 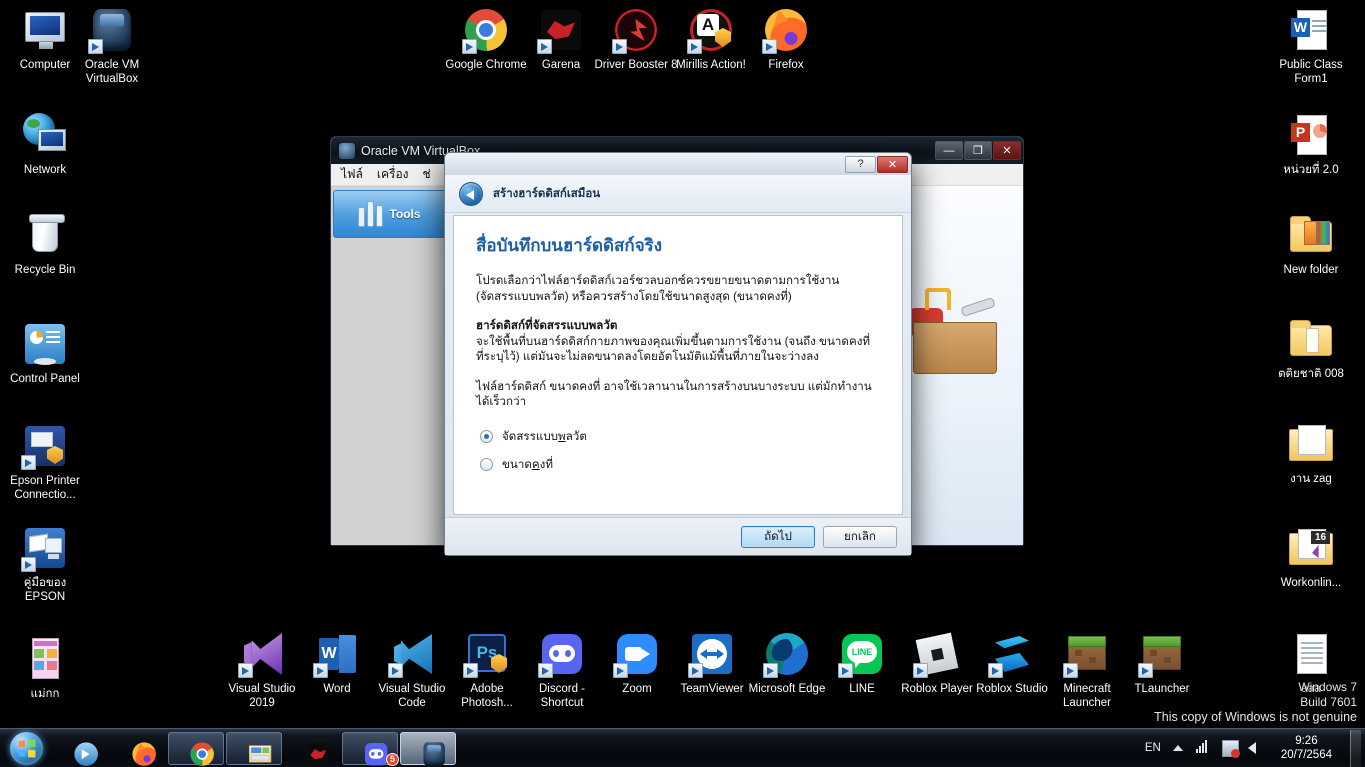 I want to click on taskbar-item-windows-media-player, so click(x=80, y=749).